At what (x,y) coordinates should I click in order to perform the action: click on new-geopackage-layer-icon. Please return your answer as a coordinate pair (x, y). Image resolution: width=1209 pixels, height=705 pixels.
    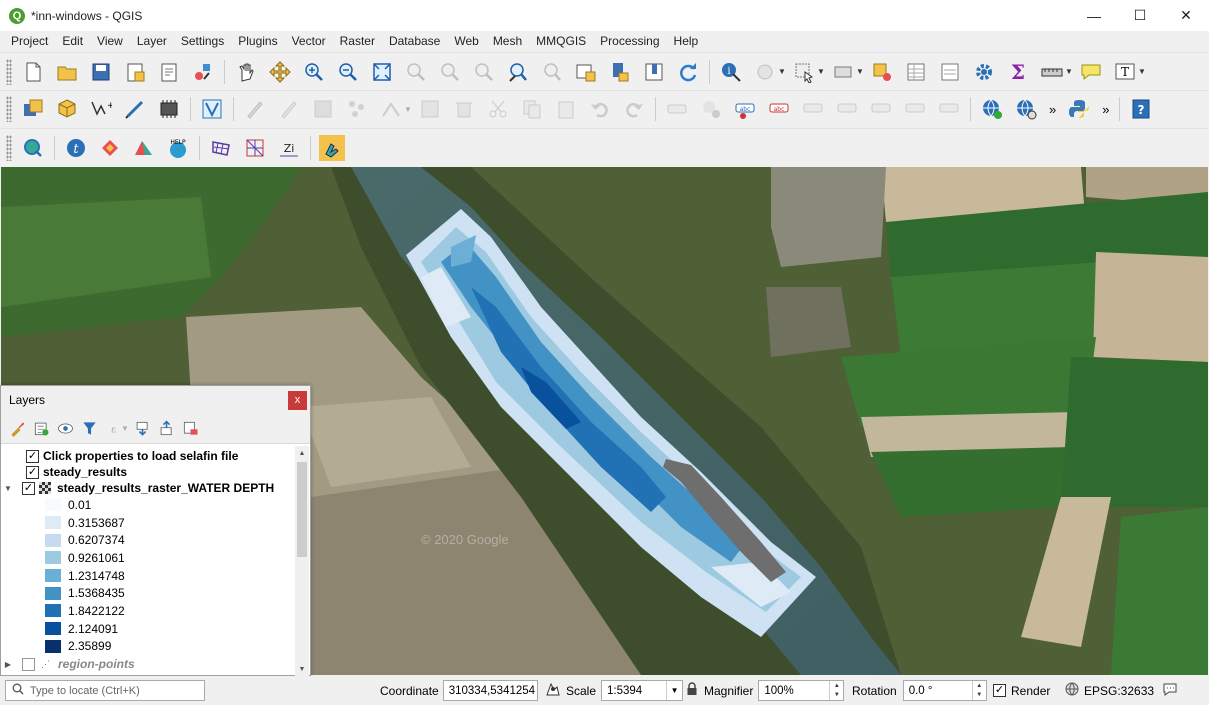
    Looking at the image, I should click on (67, 109).